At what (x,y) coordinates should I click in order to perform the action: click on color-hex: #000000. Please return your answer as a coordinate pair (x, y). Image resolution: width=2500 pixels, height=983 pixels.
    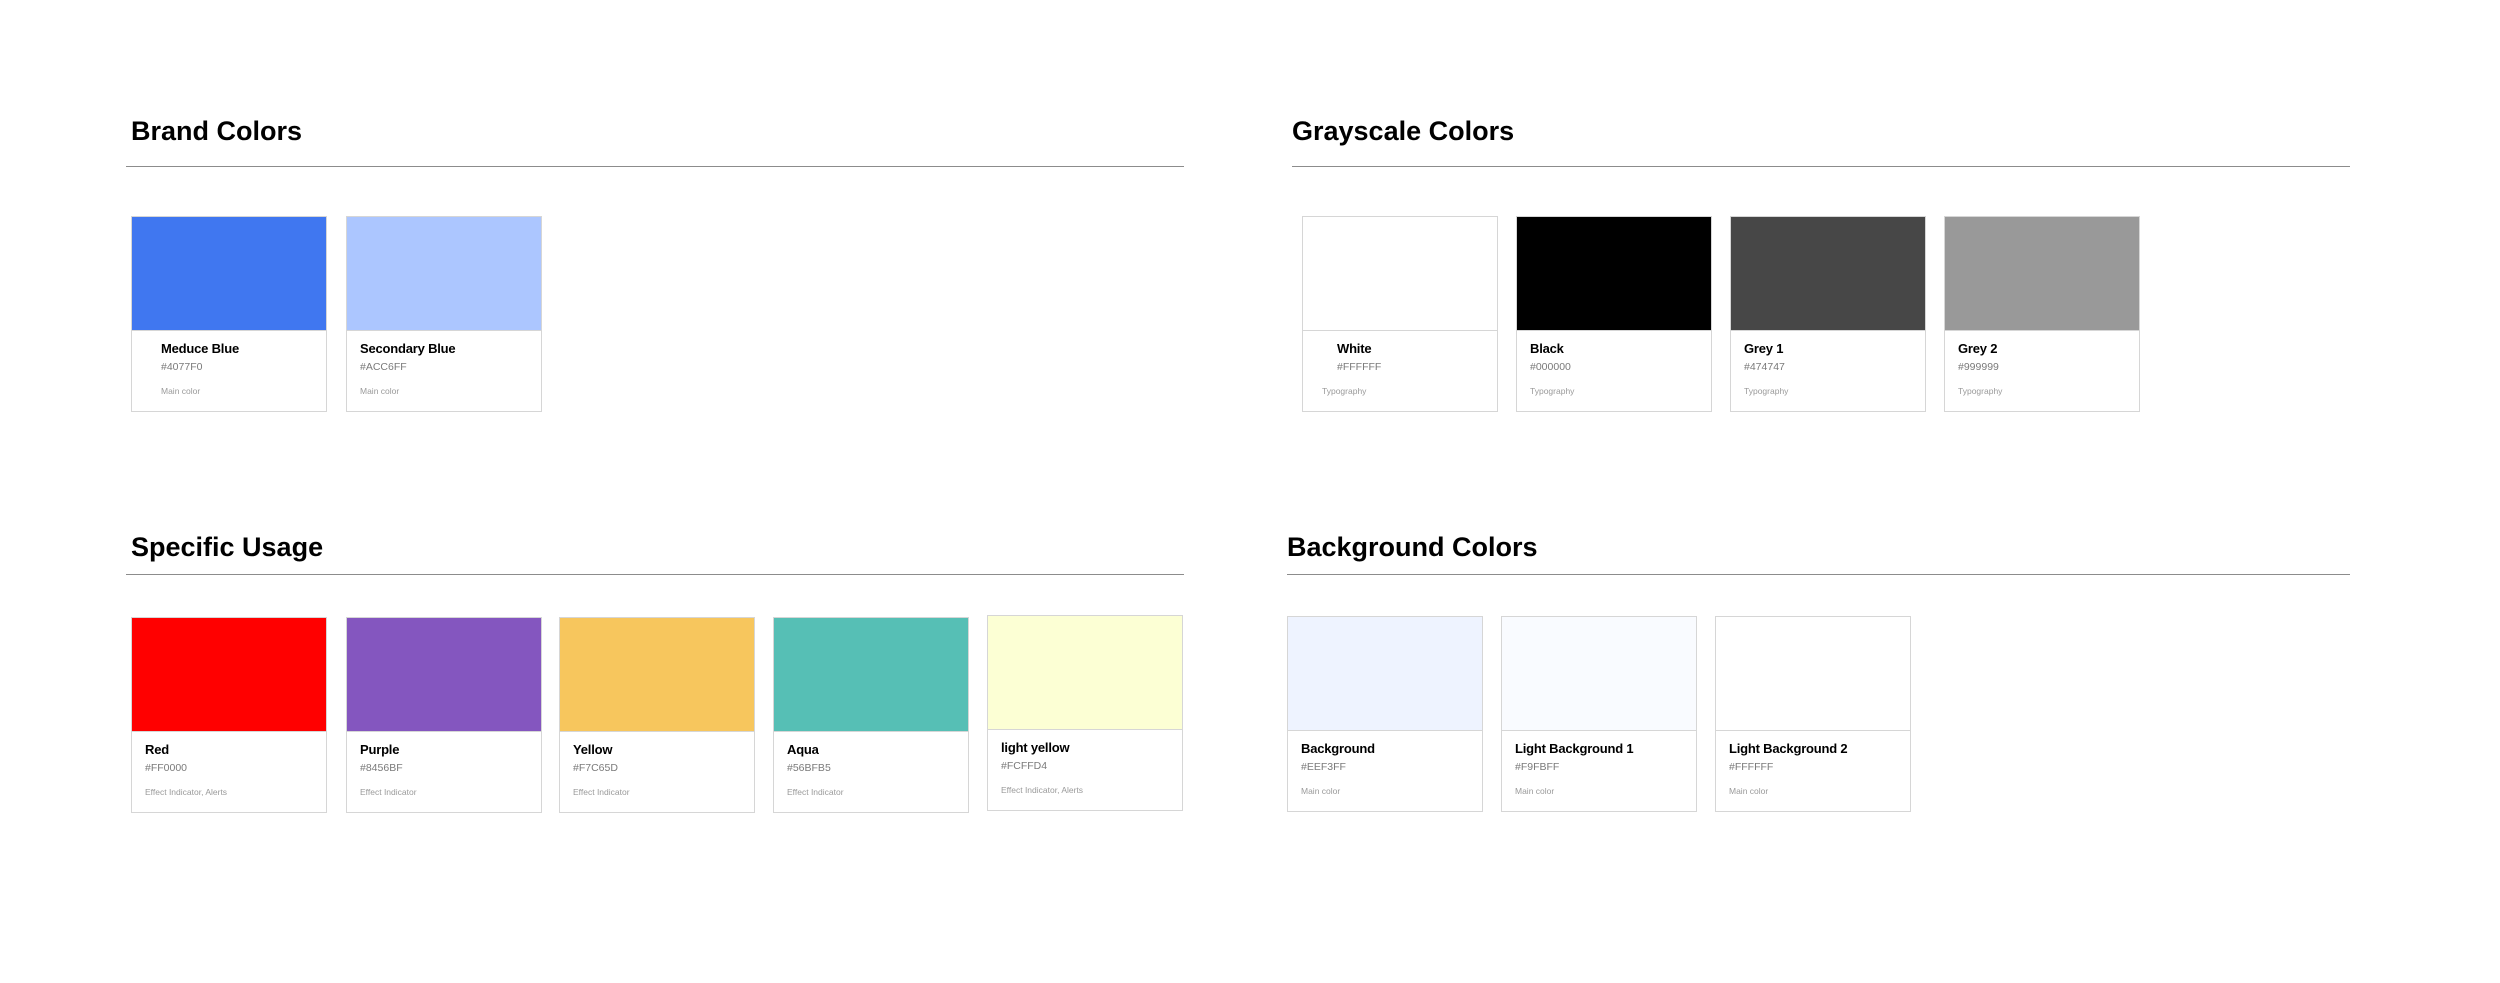
    Looking at the image, I should click on (1550, 367).